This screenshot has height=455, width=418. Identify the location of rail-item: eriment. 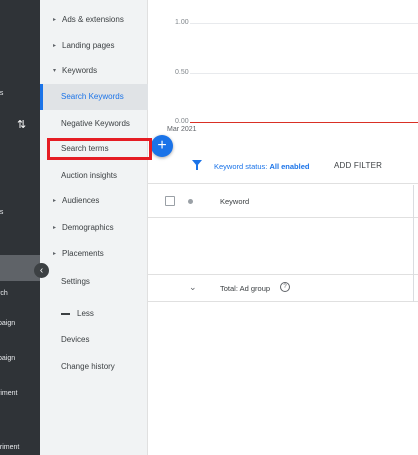
(9, 447).